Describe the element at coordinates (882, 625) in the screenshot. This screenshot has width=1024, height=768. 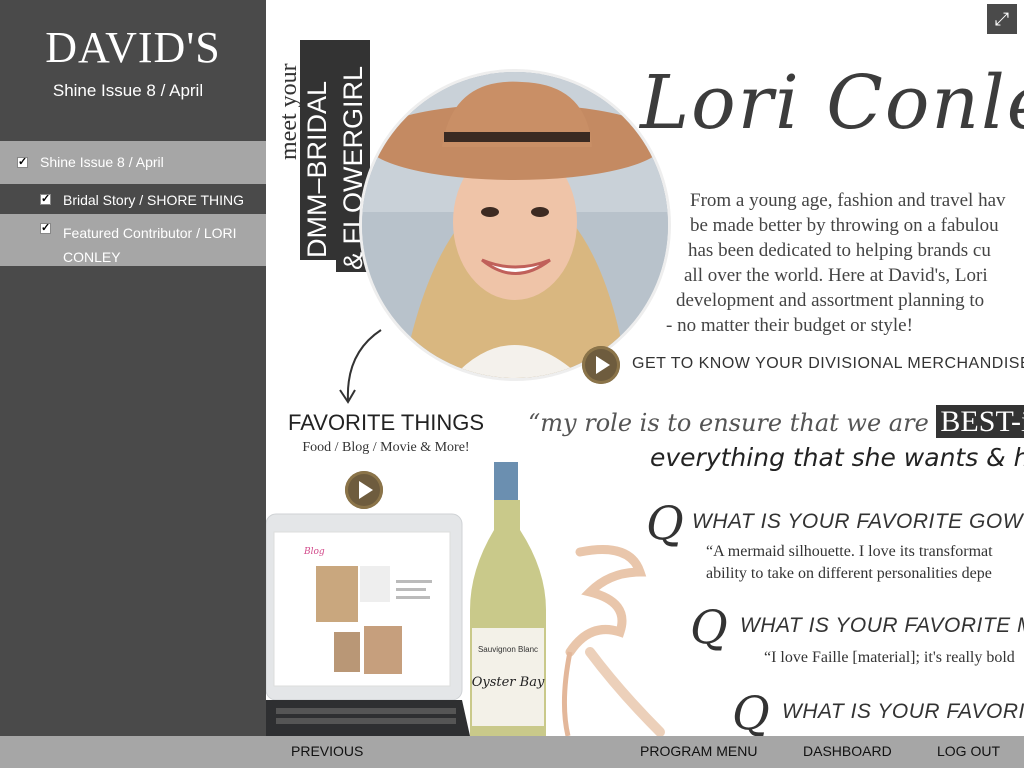
I see `question-2: WHAT IS YOUR FAVORITE M` at that location.